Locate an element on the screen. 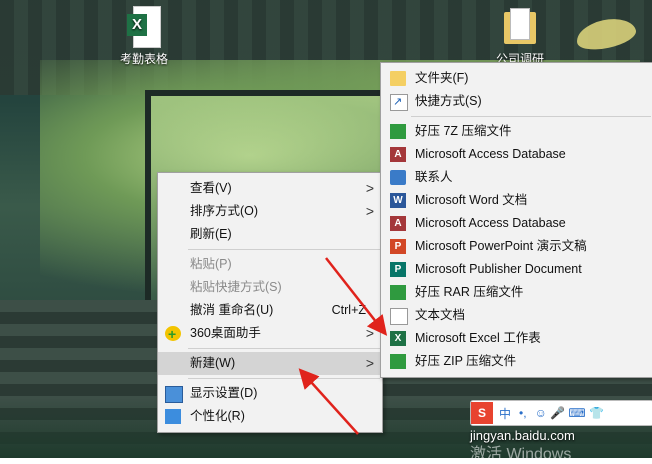 The width and height of the screenshot is (652, 464). menu-item-label: 文件夹(F) is located at coordinates (442, 78).